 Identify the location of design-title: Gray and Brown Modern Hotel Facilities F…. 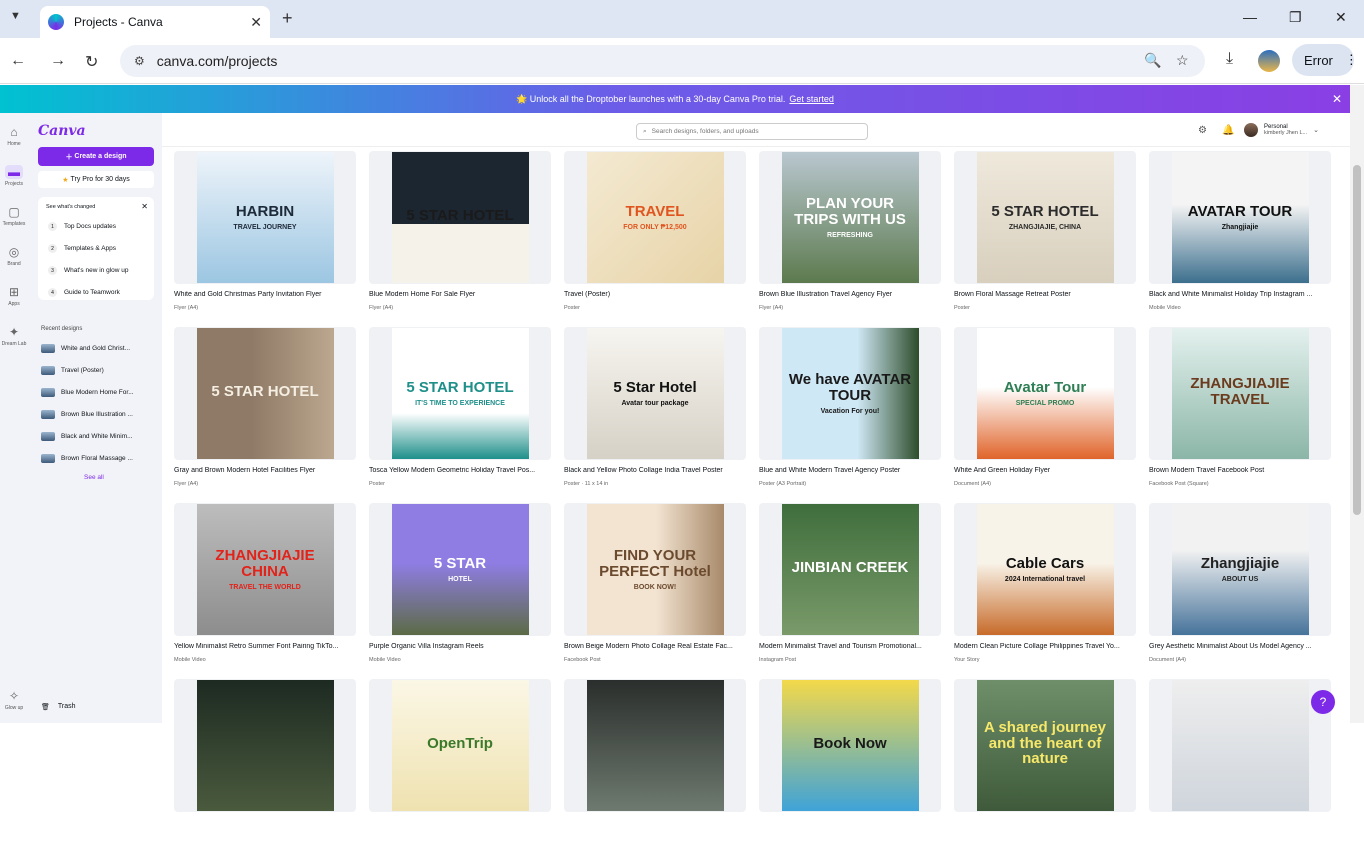
(265, 470).